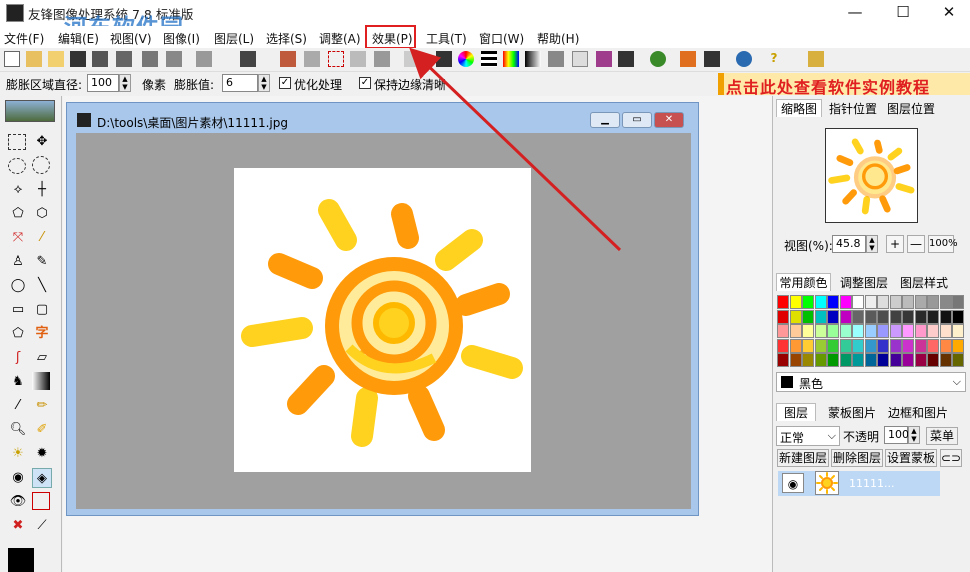 This screenshot has width=970, height=572. Describe the element at coordinates (712, 59) in the screenshot. I see `grid-icon` at that location.